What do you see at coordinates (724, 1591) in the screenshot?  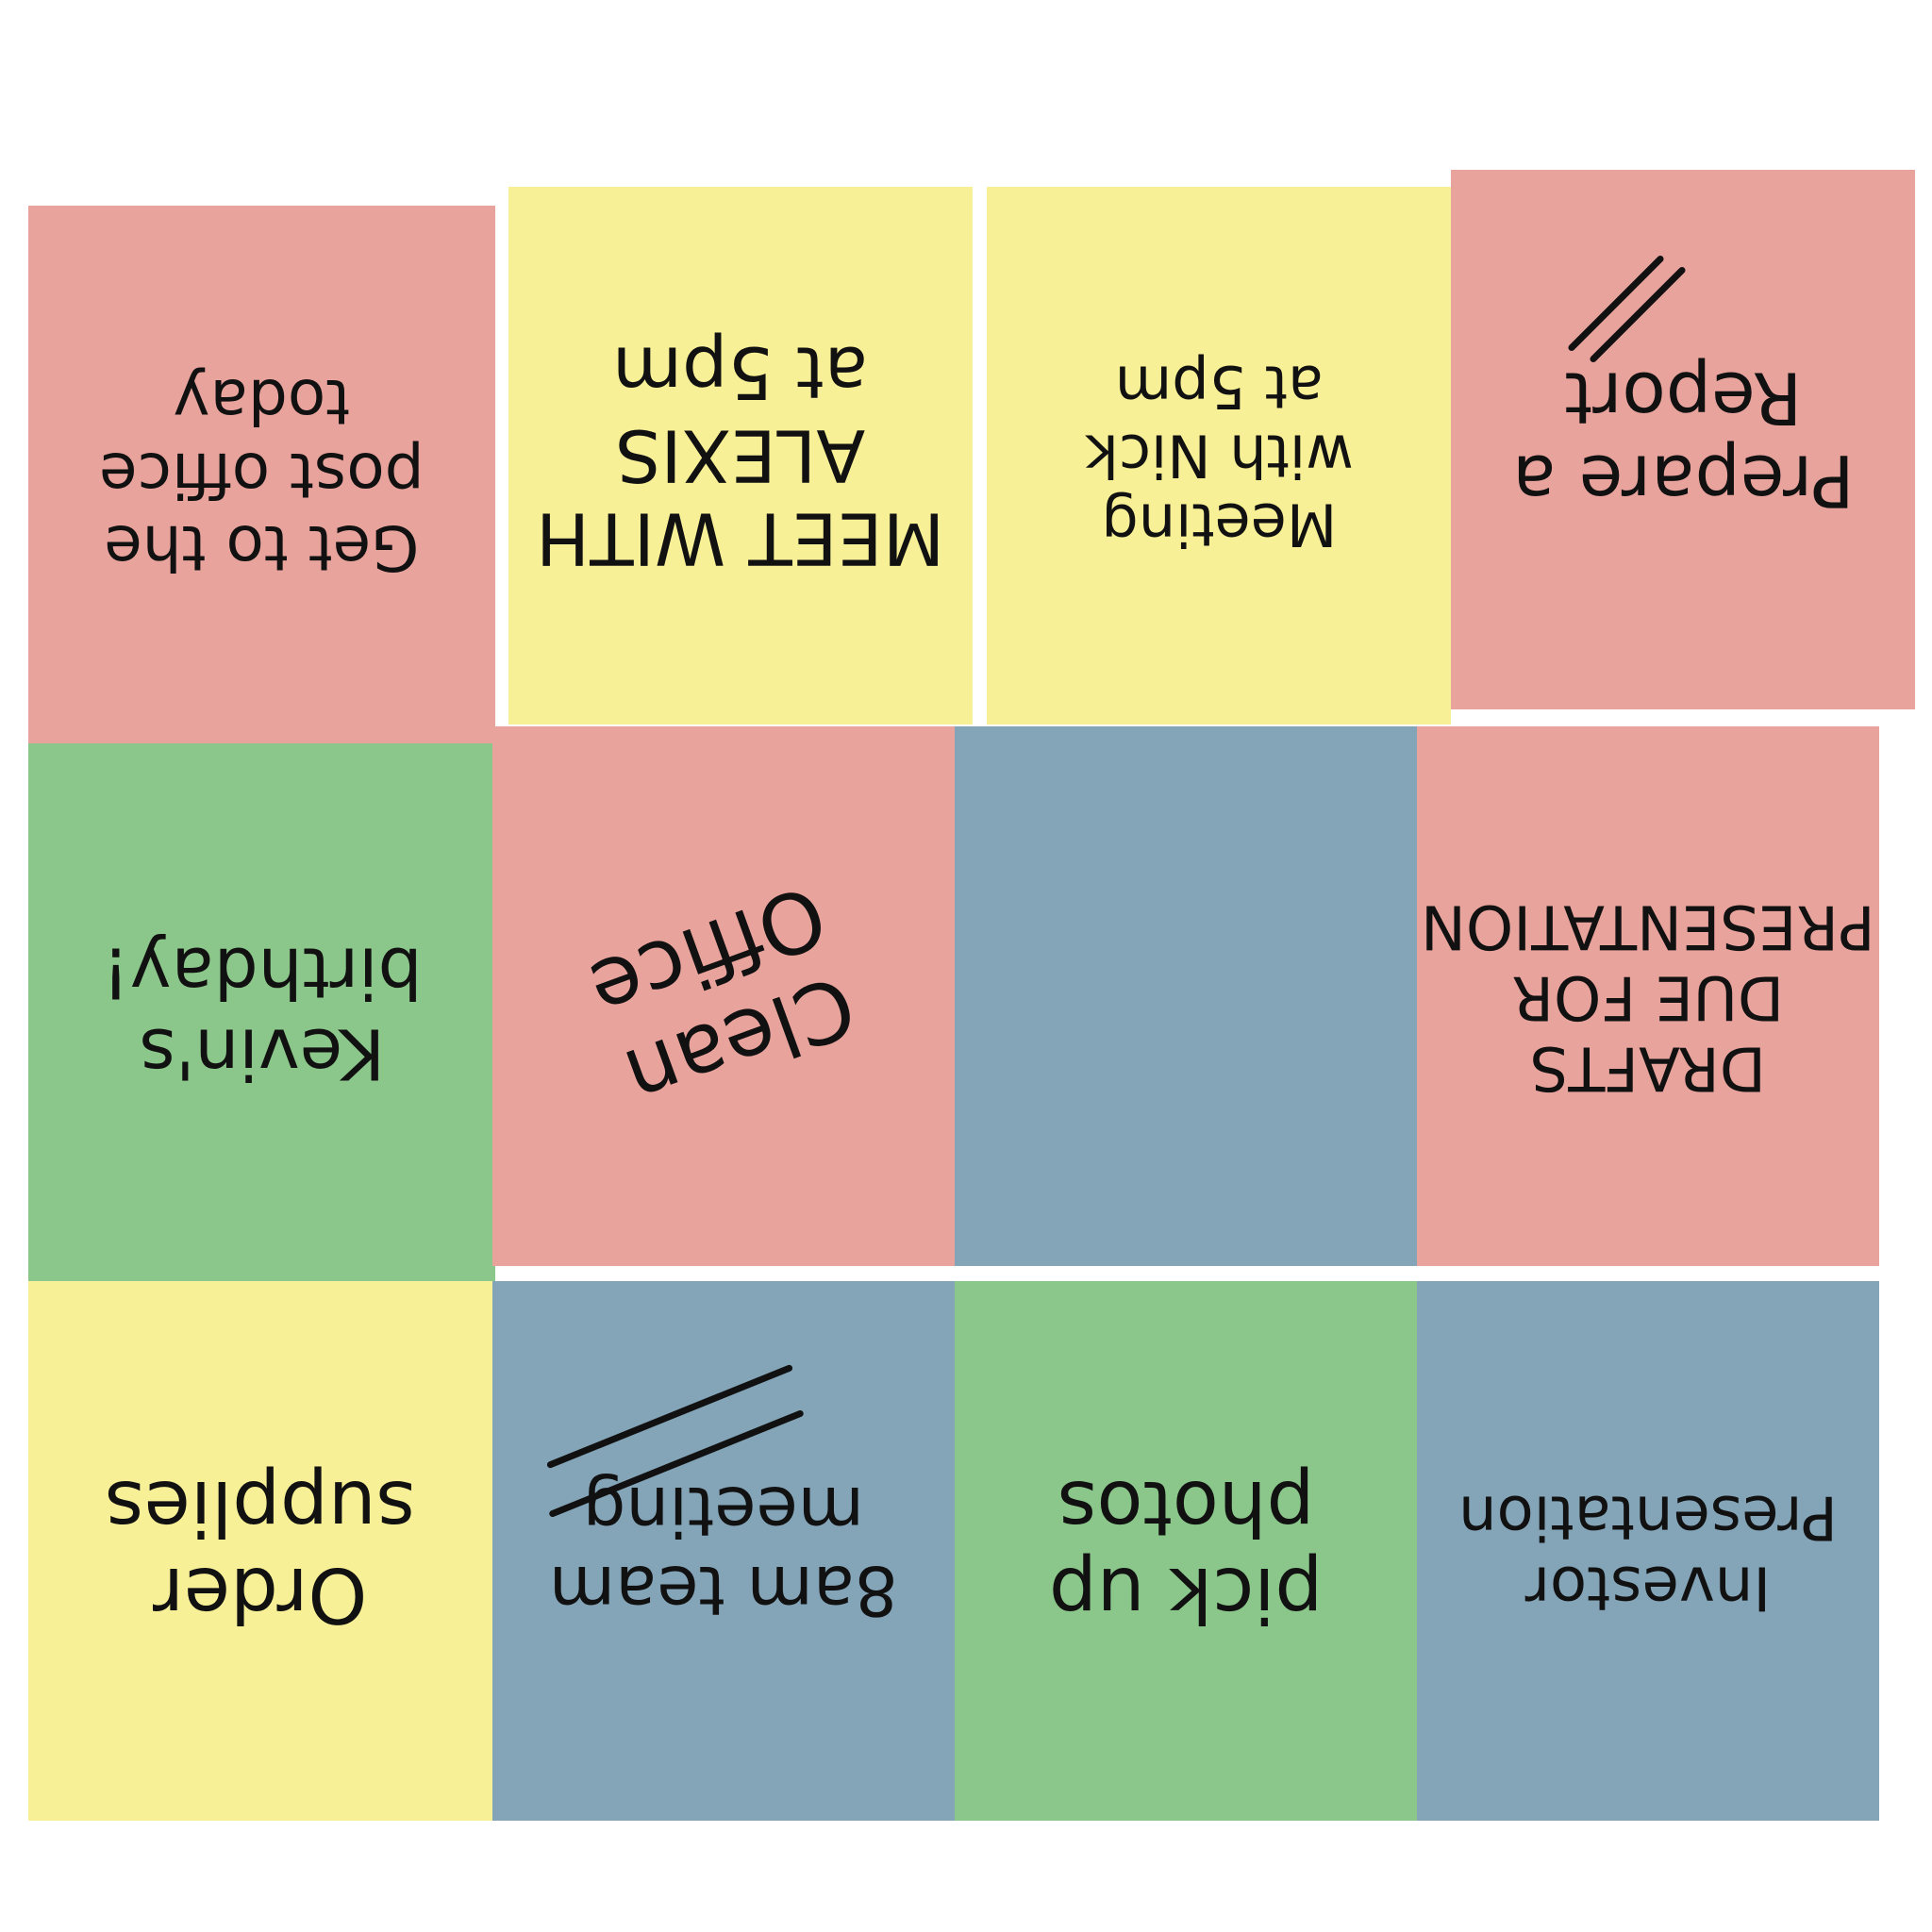 I see `note-line: 8am team` at bounding box center [724, 1591].